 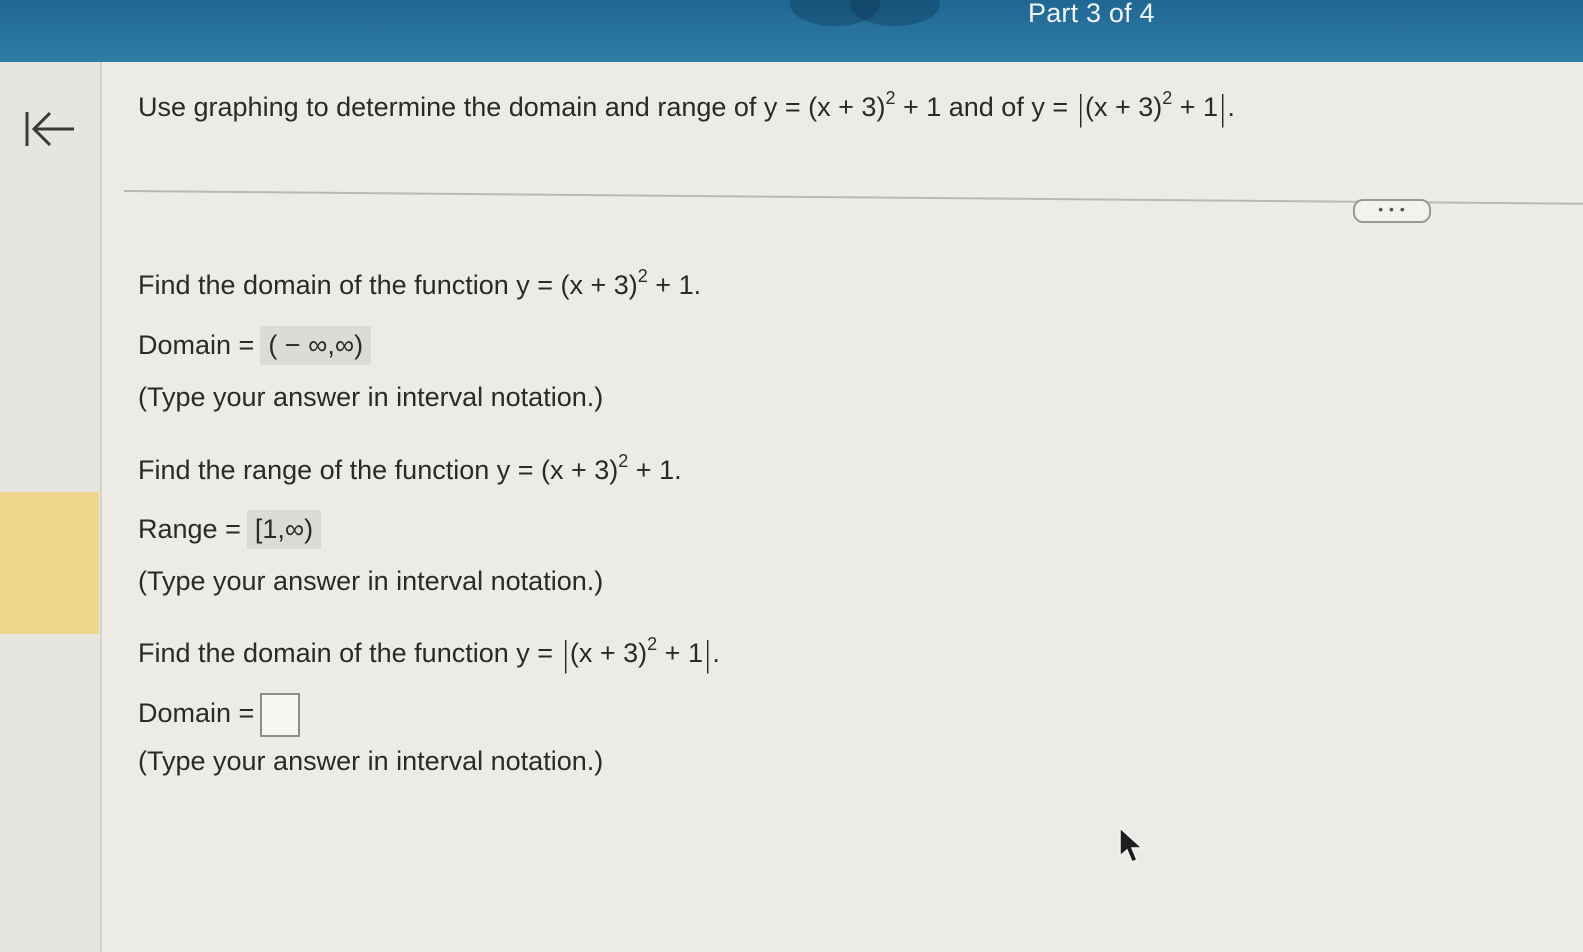 I want to click on part1-answer-row: Domain =( − ∞,∞), so click(x=255, y=345).